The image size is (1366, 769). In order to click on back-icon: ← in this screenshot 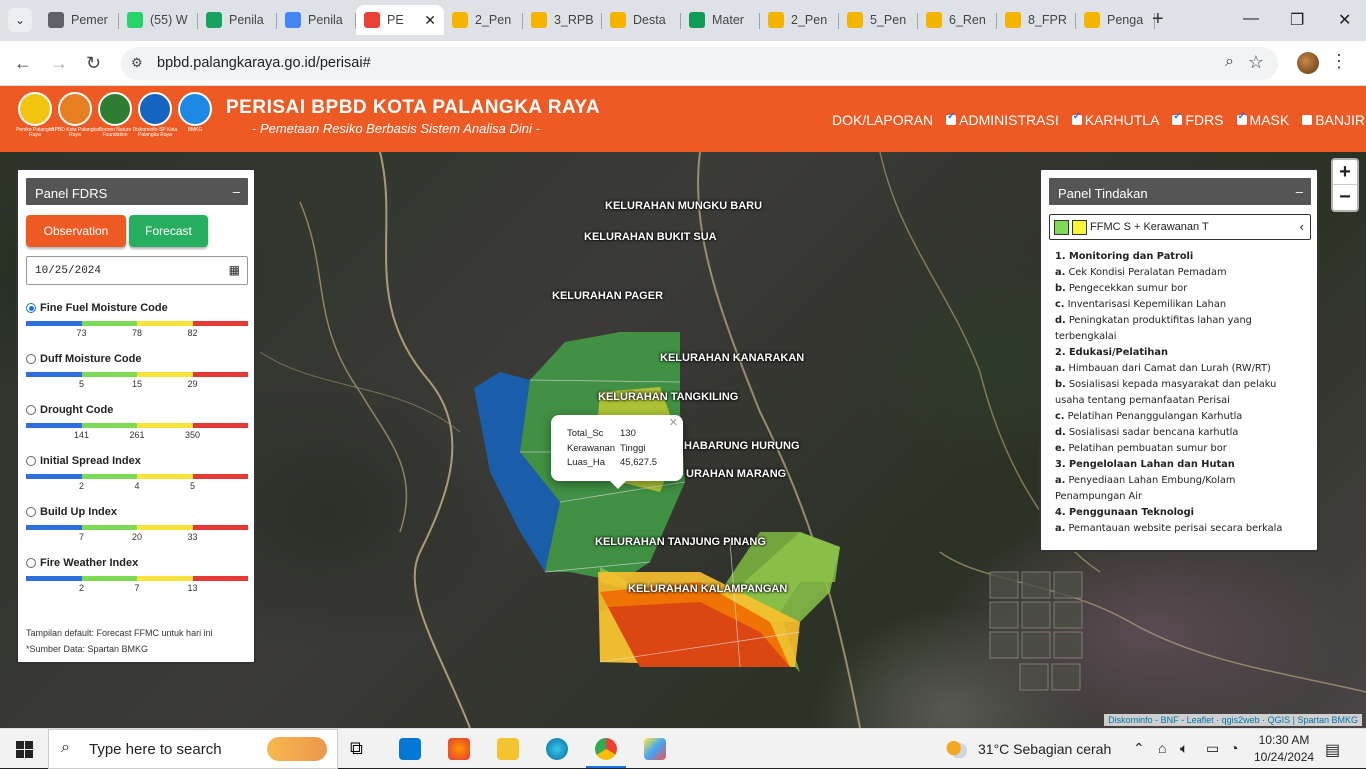, I will do `click(23, 63)`.